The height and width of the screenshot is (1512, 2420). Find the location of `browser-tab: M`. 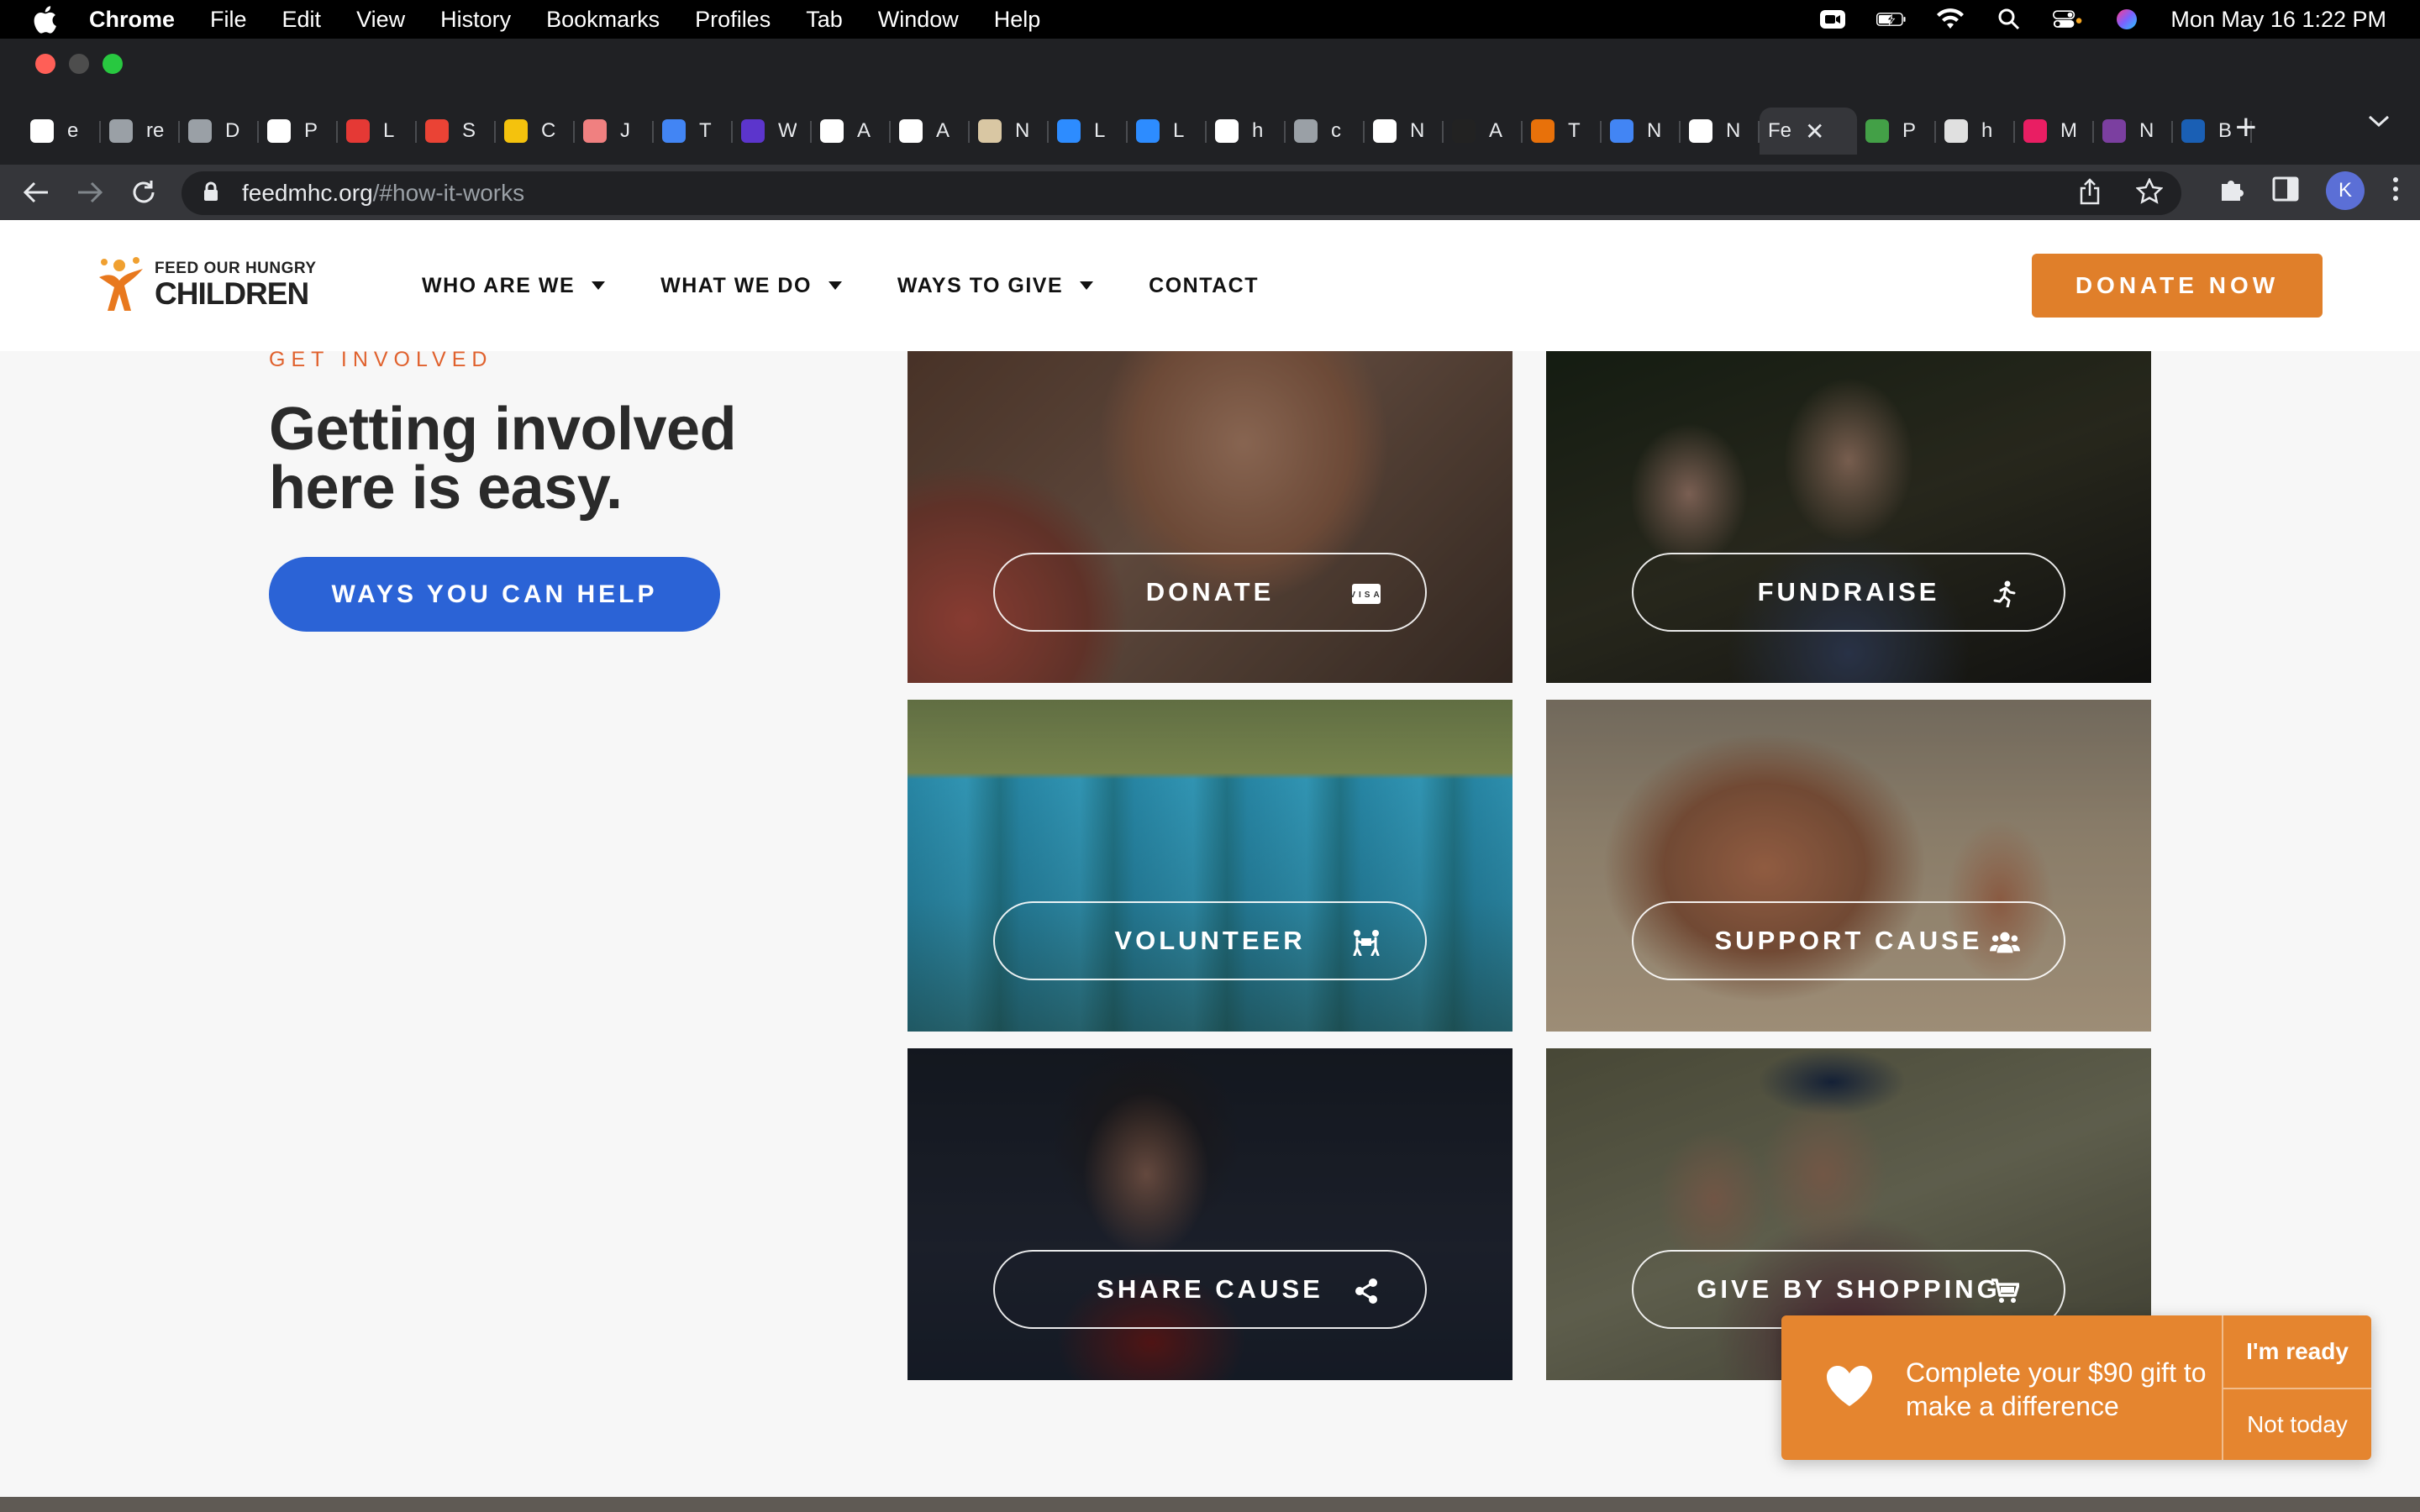

browser-tab: M is located at coordinates (2054, 131).